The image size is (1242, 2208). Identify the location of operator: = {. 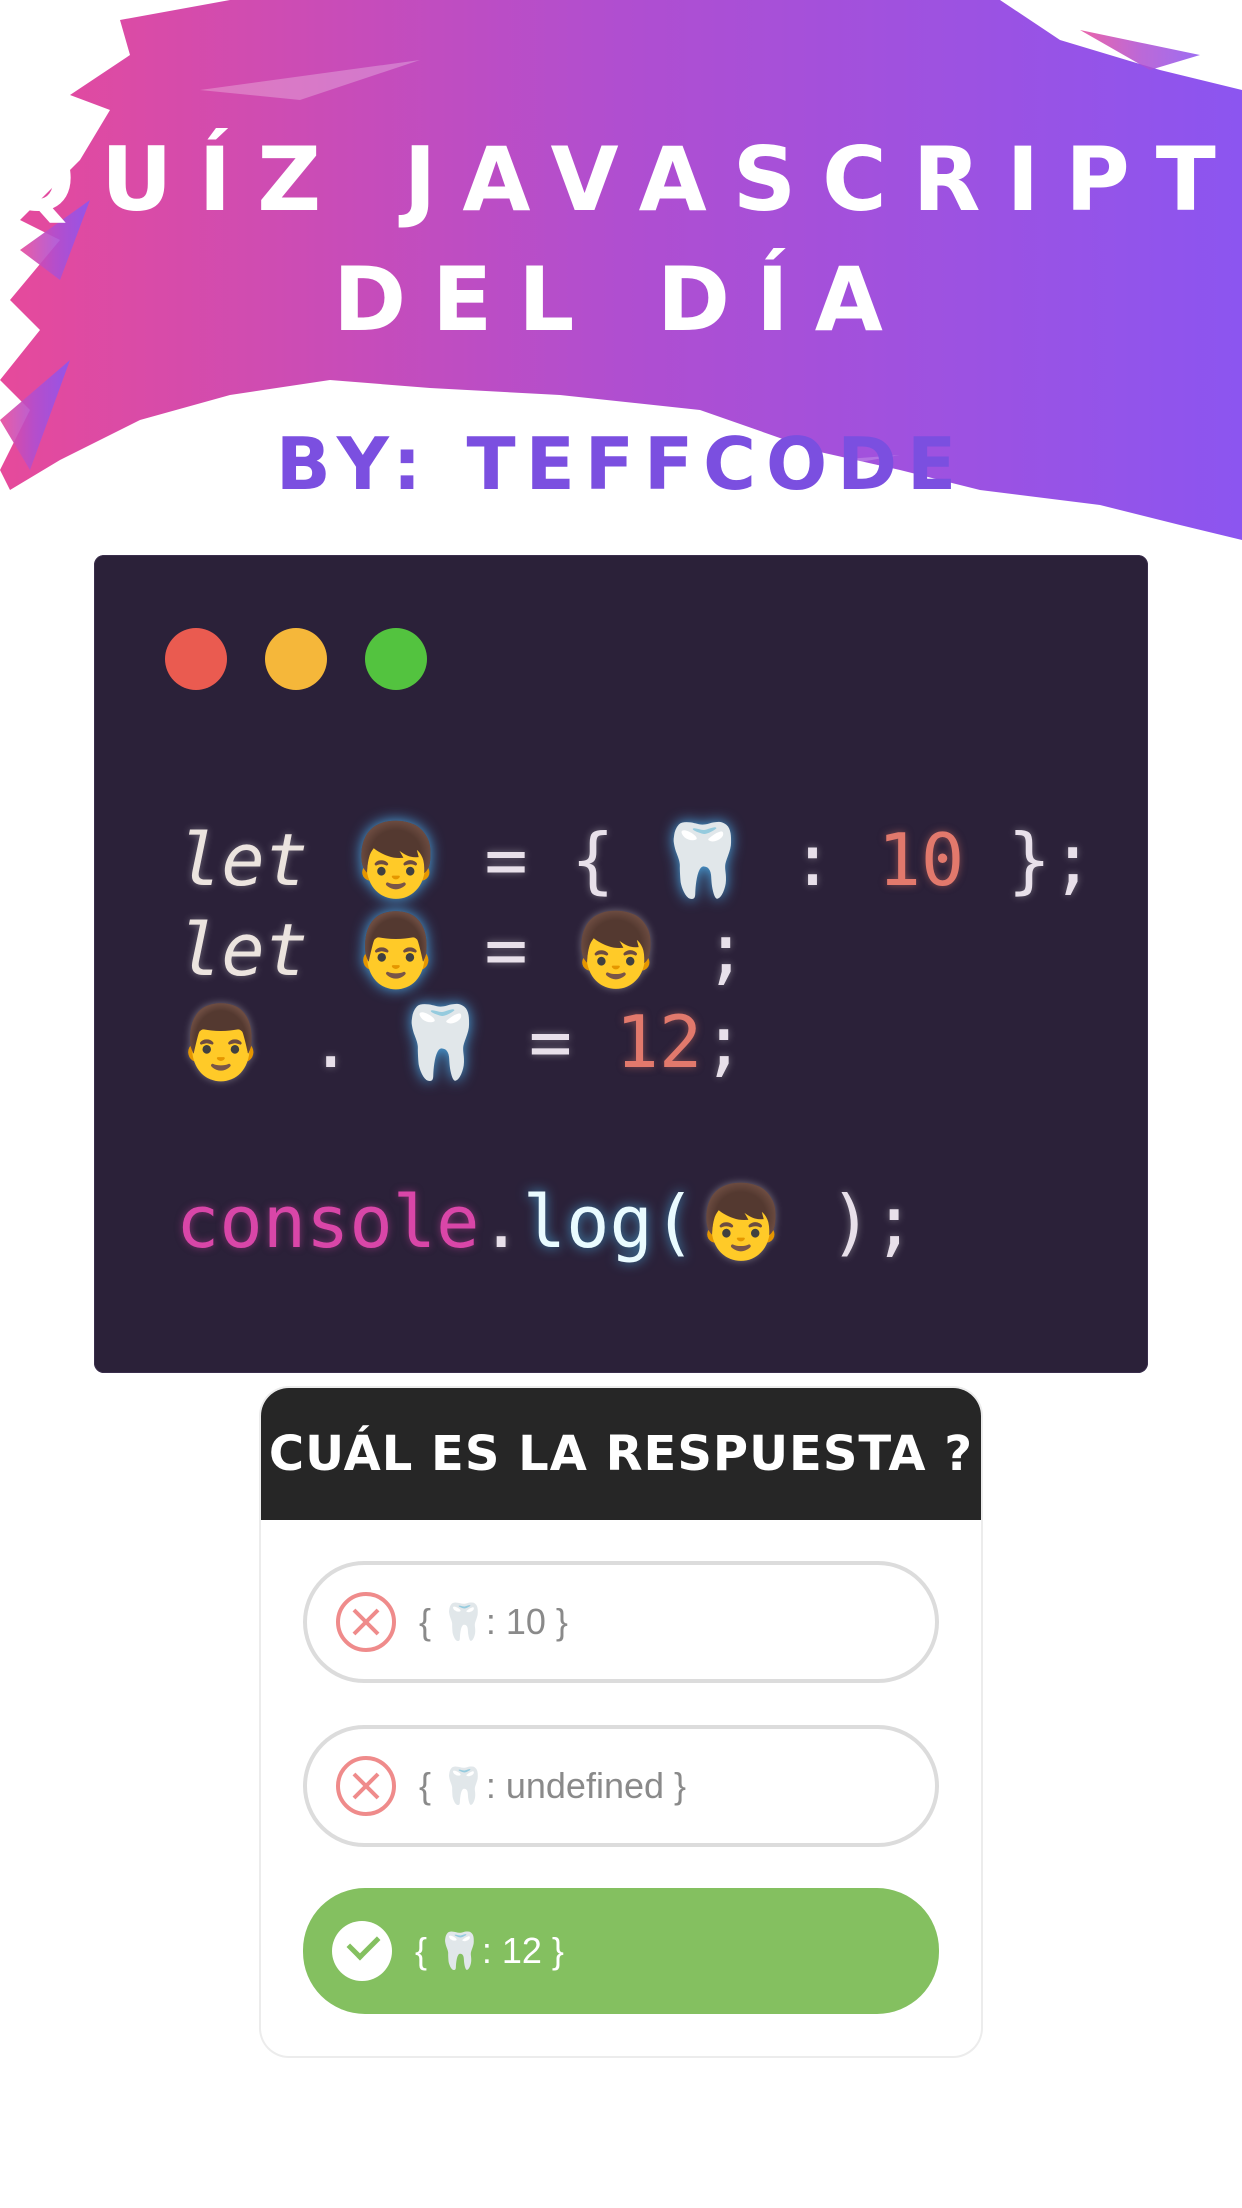
(549, 860).